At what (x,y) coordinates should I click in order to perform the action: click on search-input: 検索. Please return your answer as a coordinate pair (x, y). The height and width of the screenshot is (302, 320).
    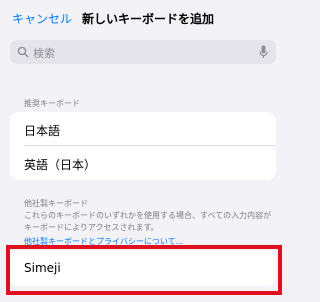
    Looking at the image, I should click on (143, 52).